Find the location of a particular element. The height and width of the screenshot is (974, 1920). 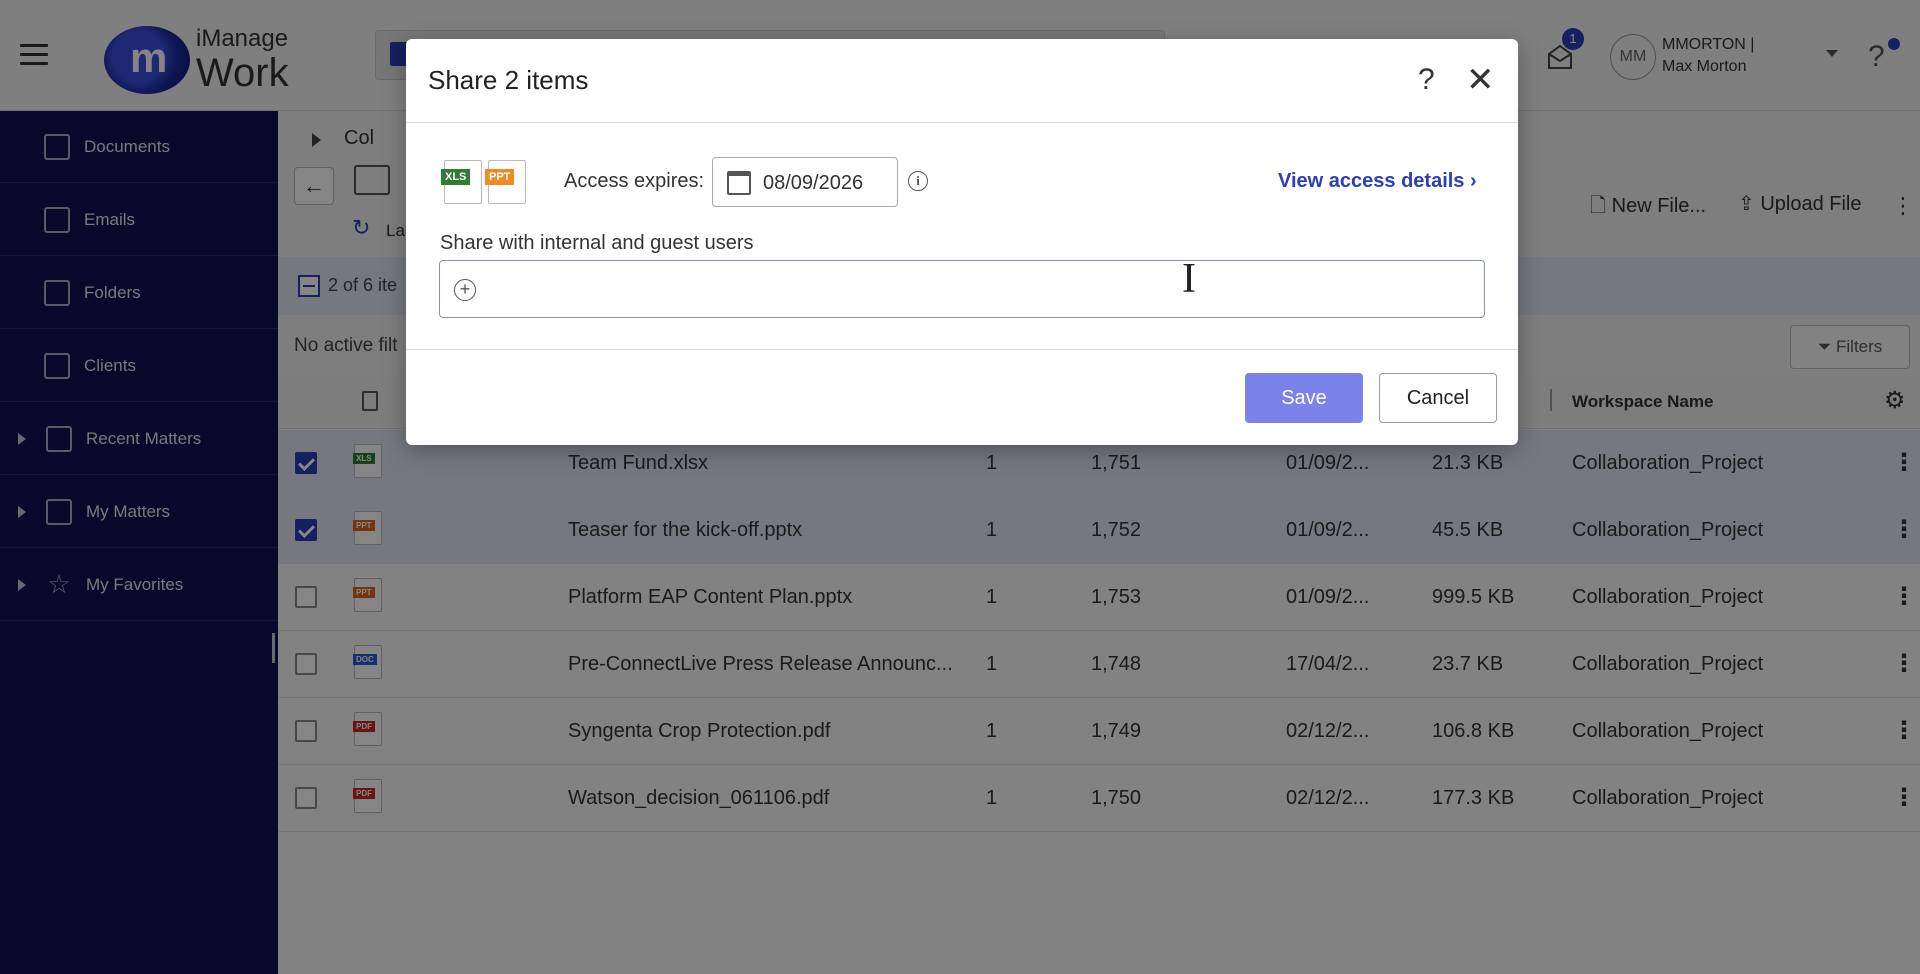

xls-file-icon: XLS is located at coordinates (461, 182).